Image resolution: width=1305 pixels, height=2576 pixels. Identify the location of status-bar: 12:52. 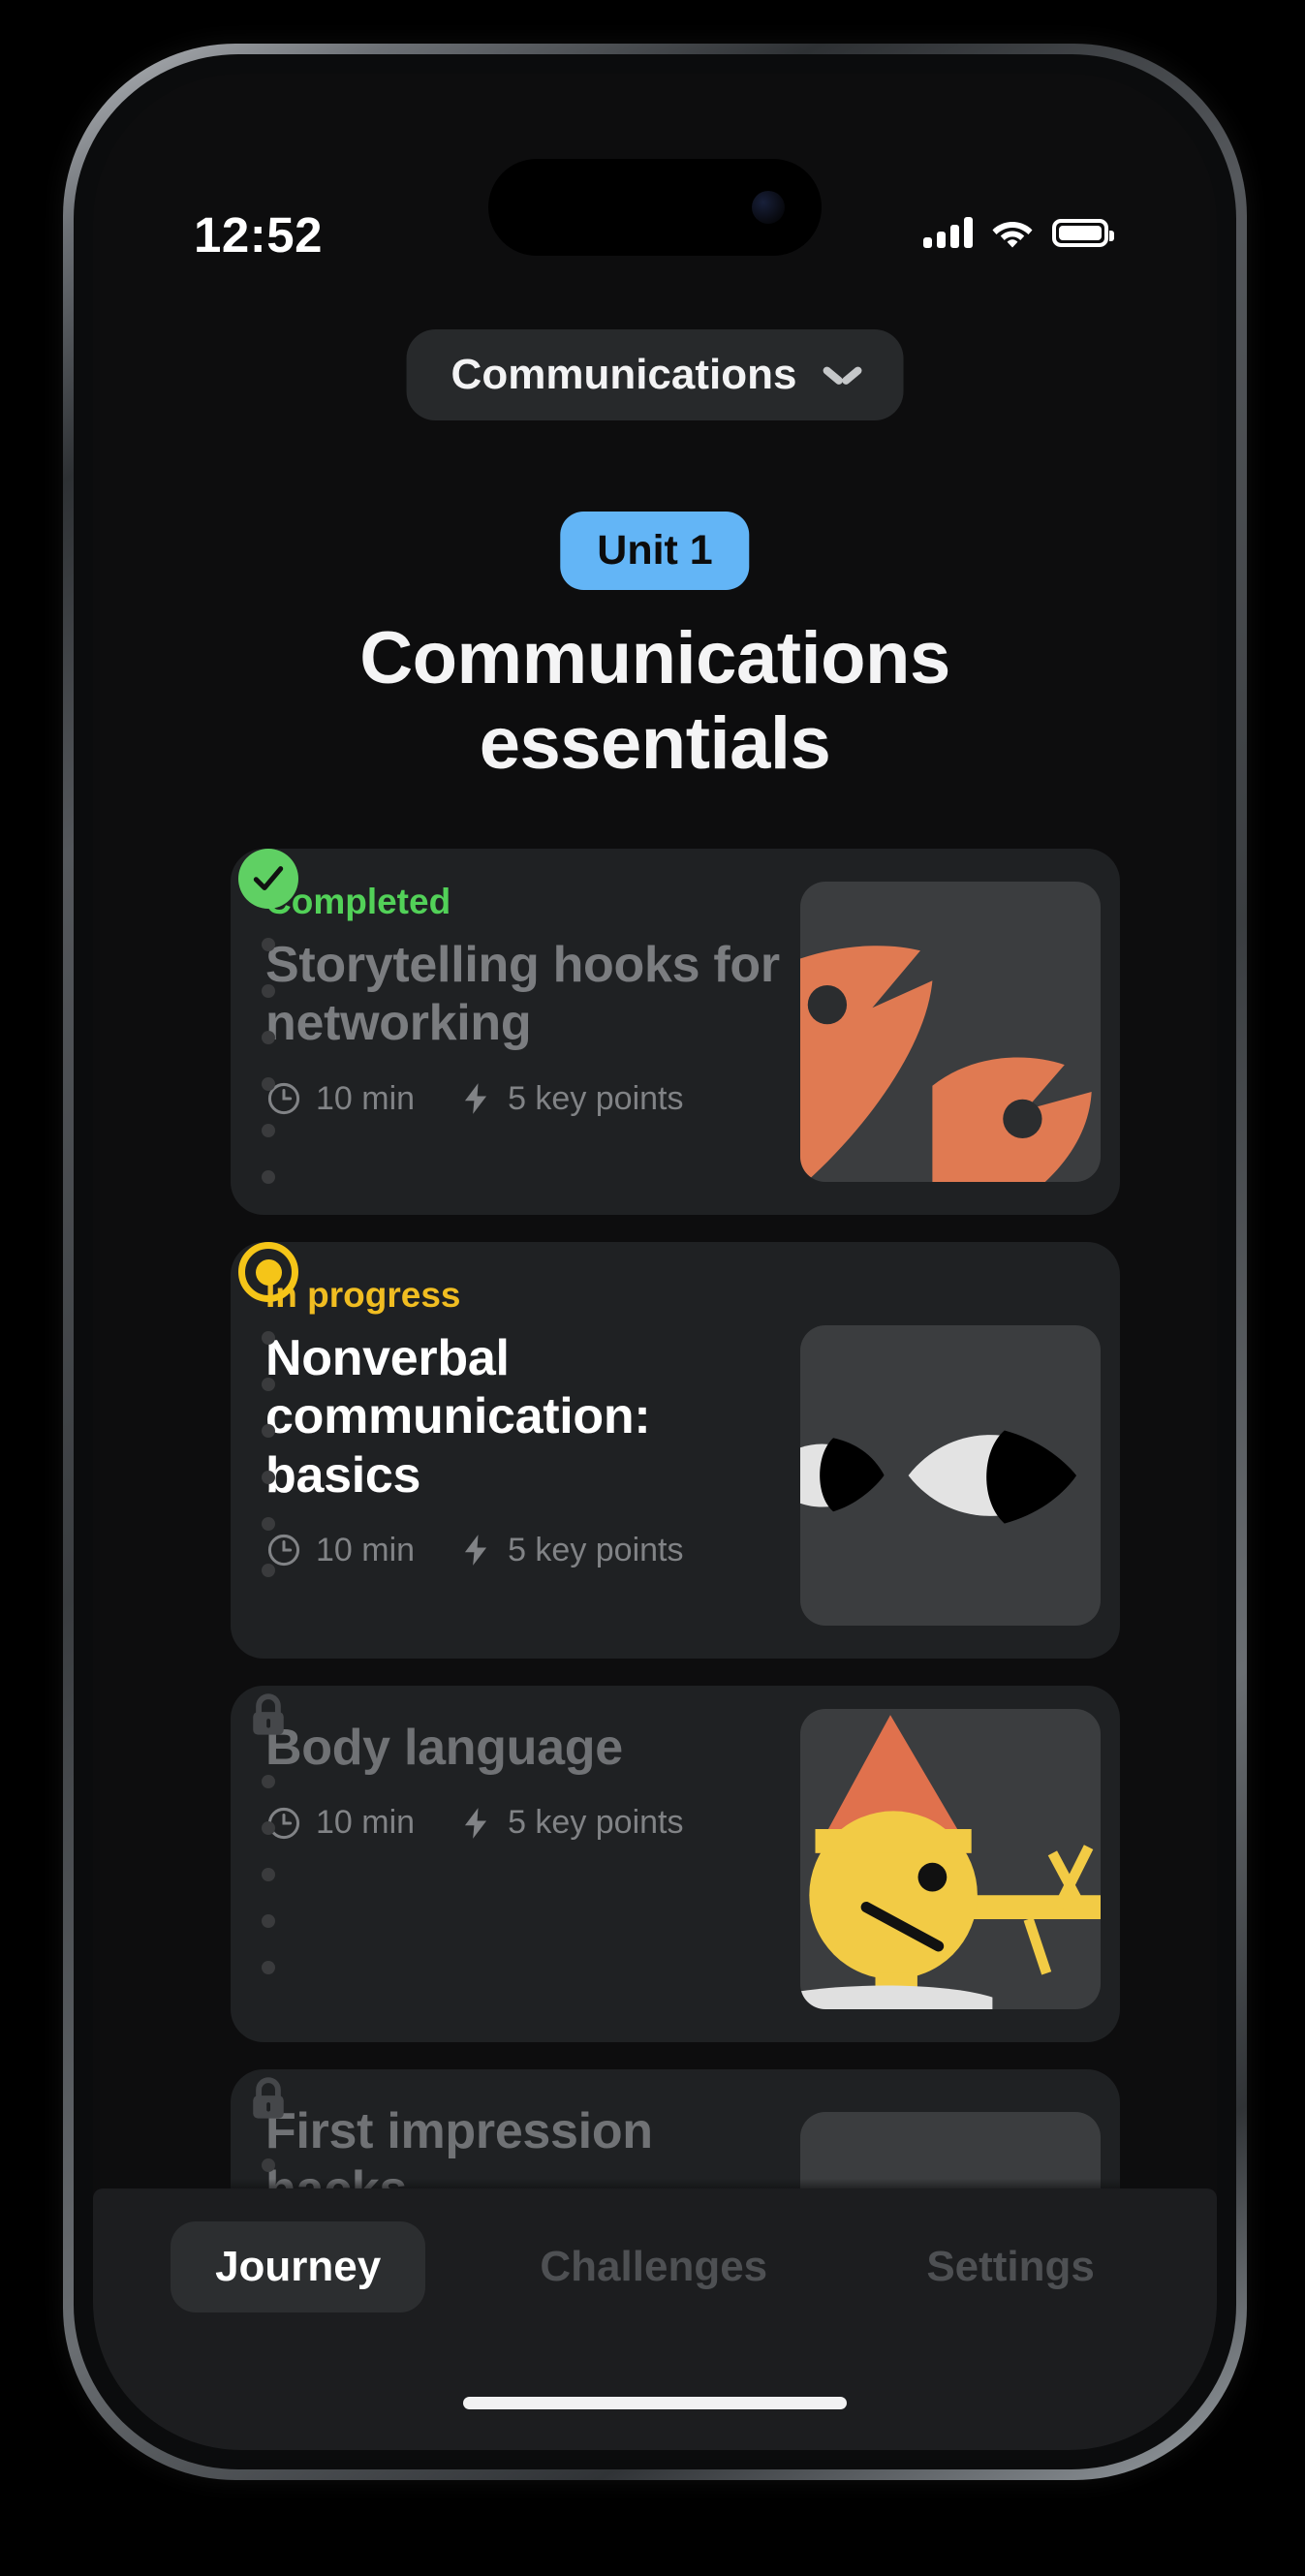
(655, 170).